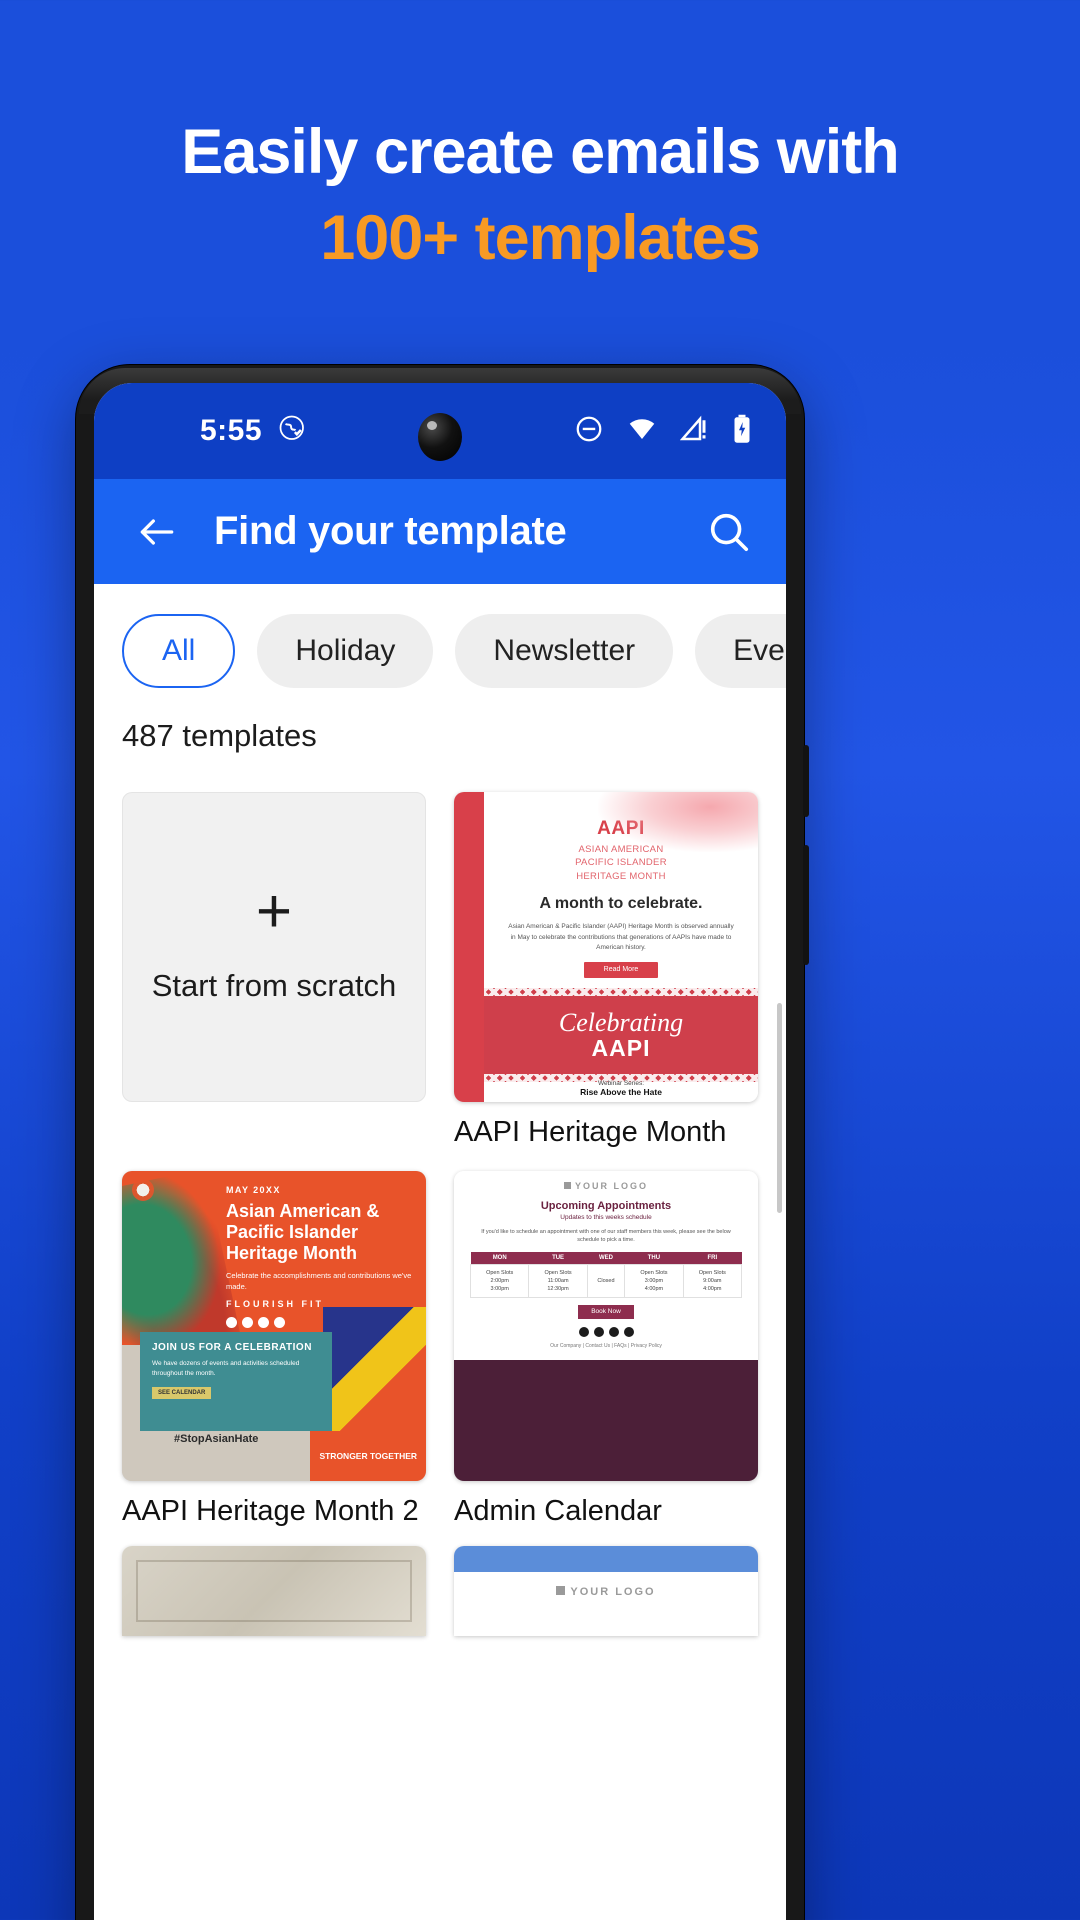 The width and height of the screenshot is (1080, 1920). I want to click on filter-chip-newsletter: Newsletter, so click(564, 651).